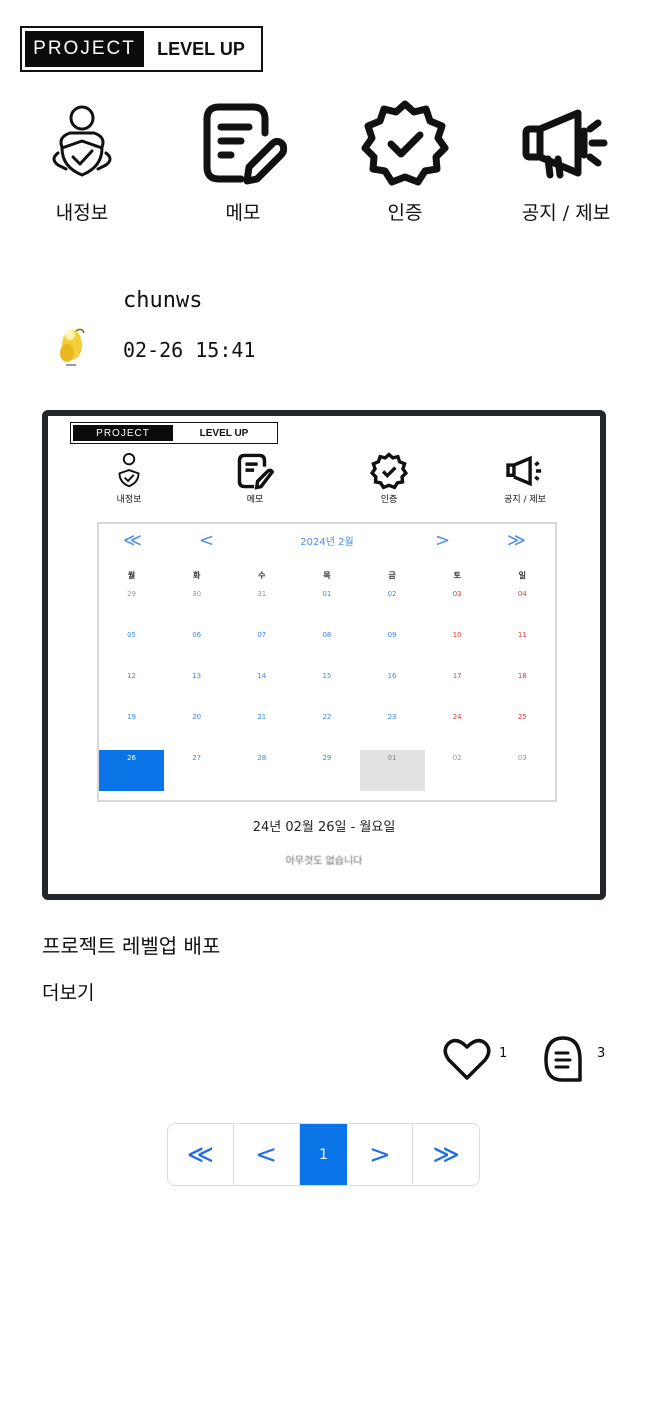 The width and height of the screenshot is (648, 1402). I want to click on calendar-week: 12 13 14 15 16 17 18, so click(327, 688).